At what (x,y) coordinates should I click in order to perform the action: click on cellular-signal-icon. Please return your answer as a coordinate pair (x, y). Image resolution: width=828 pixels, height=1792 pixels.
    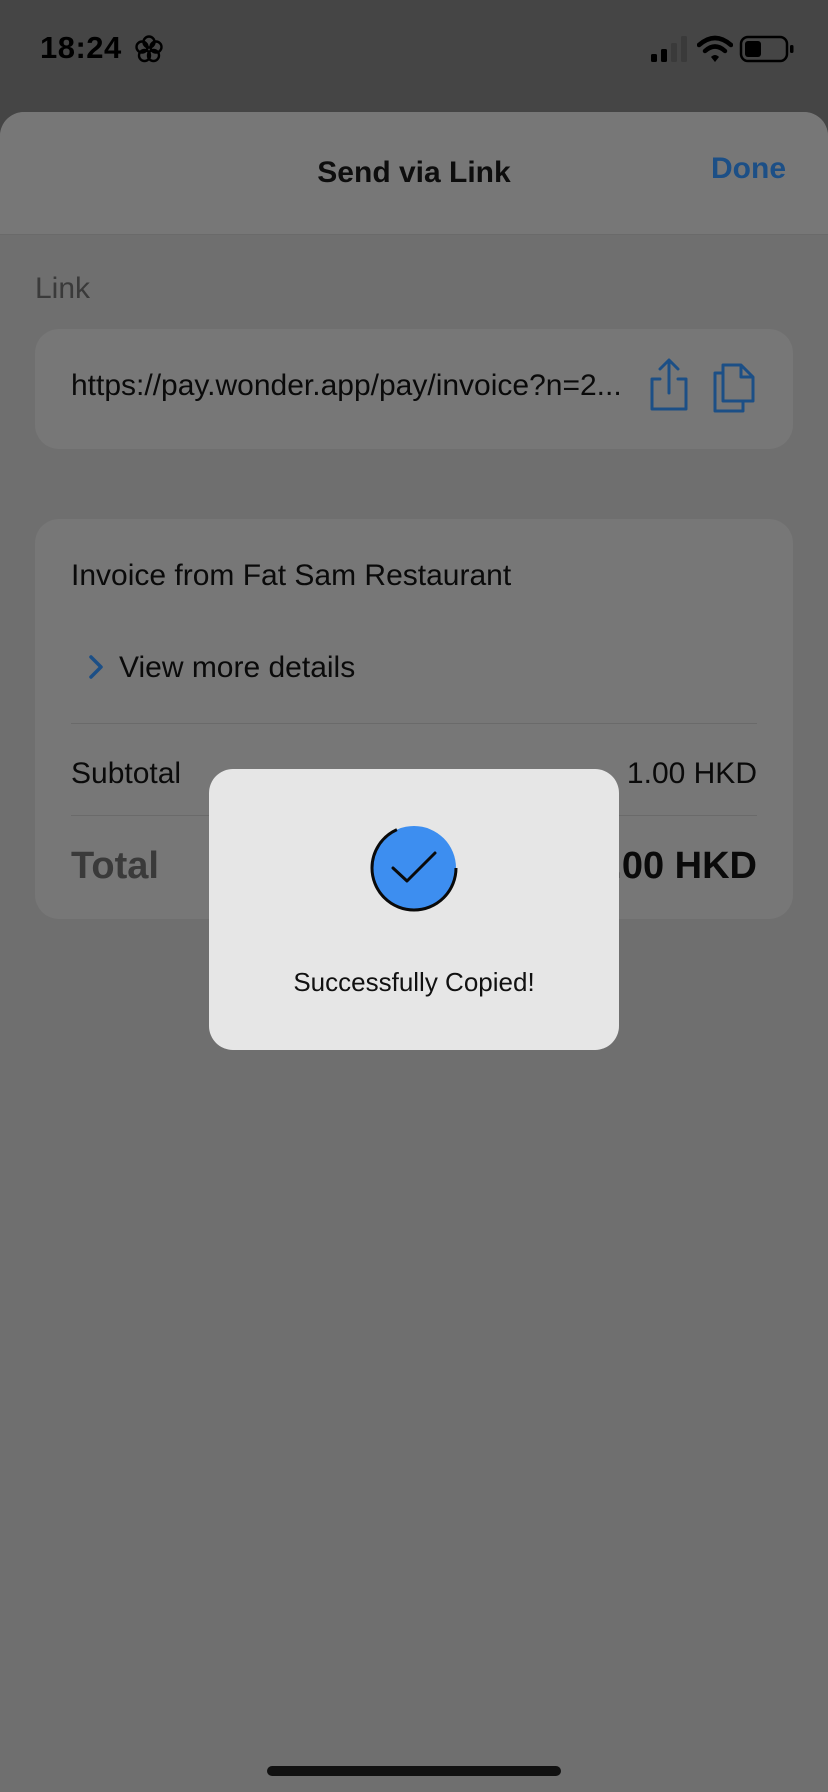
    Looking at the image, I should click on (669, 49).